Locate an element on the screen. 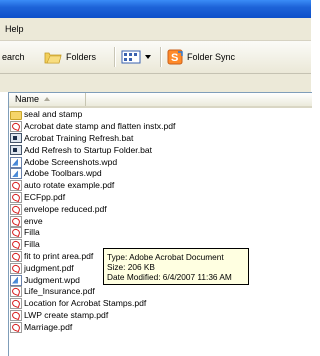 The height and width of the screenshot is (356, 320). window-title-bar is located at coordinates (155, 9).